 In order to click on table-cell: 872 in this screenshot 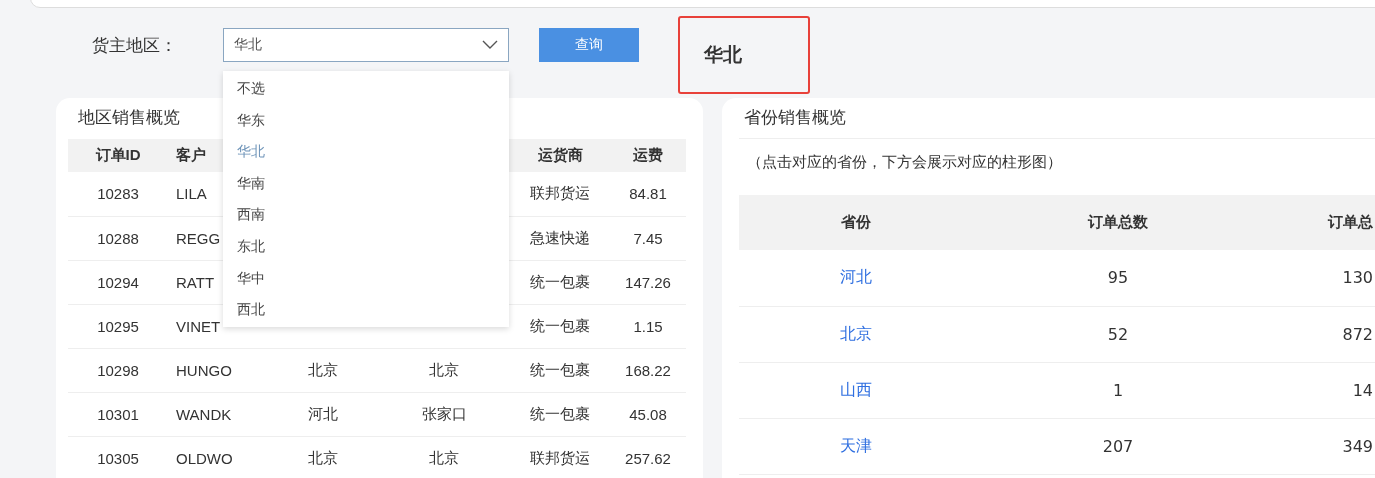, I will do `click(1357, 334)`.